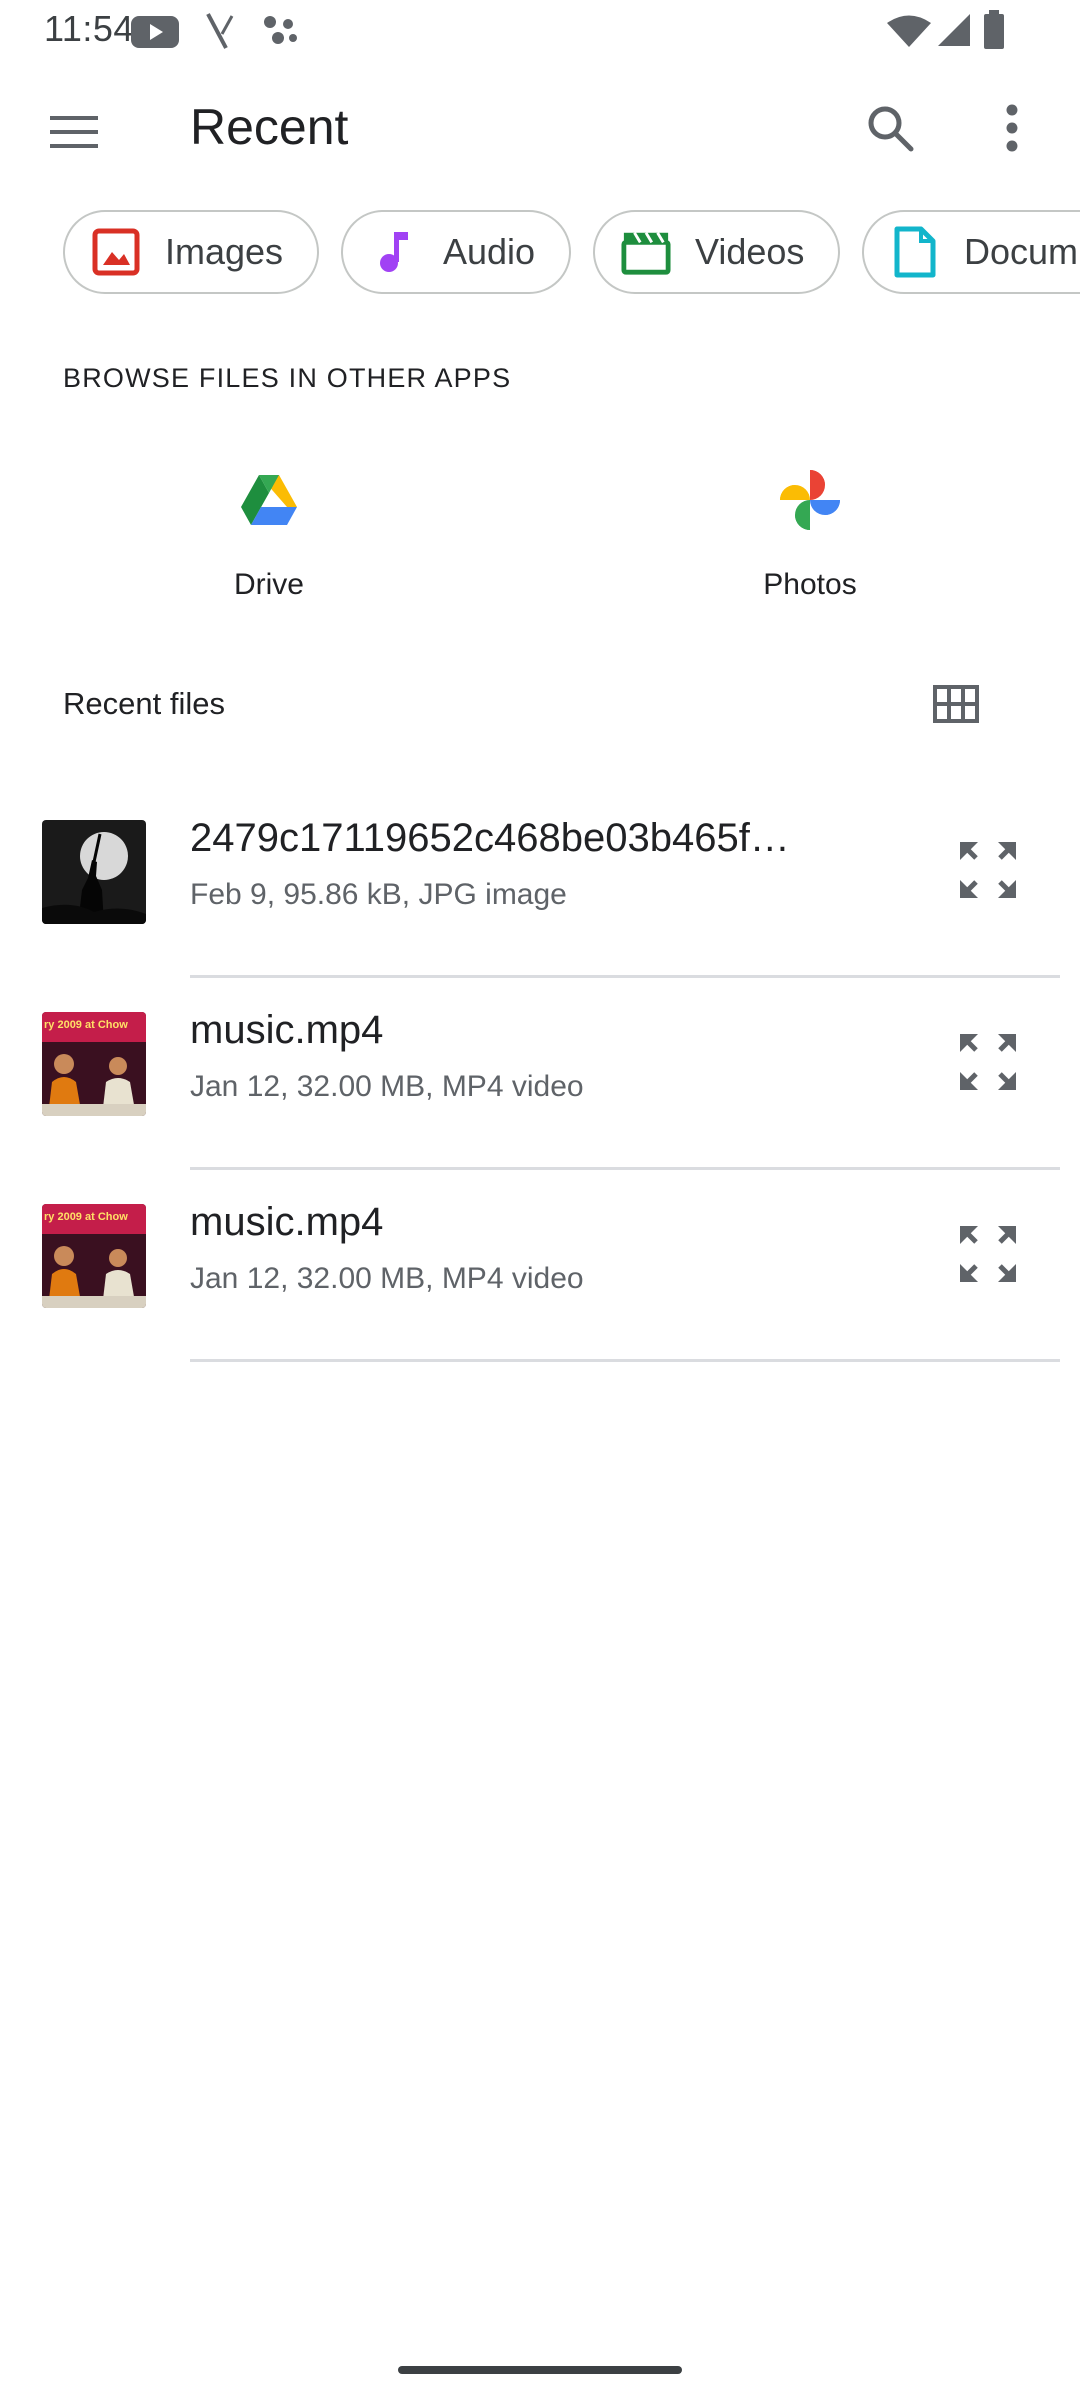 This screenshot has width=1080, height=2400. Describe the element at coordinates (155, 34) in the screenshot. I see `youtube-icon` at that location.